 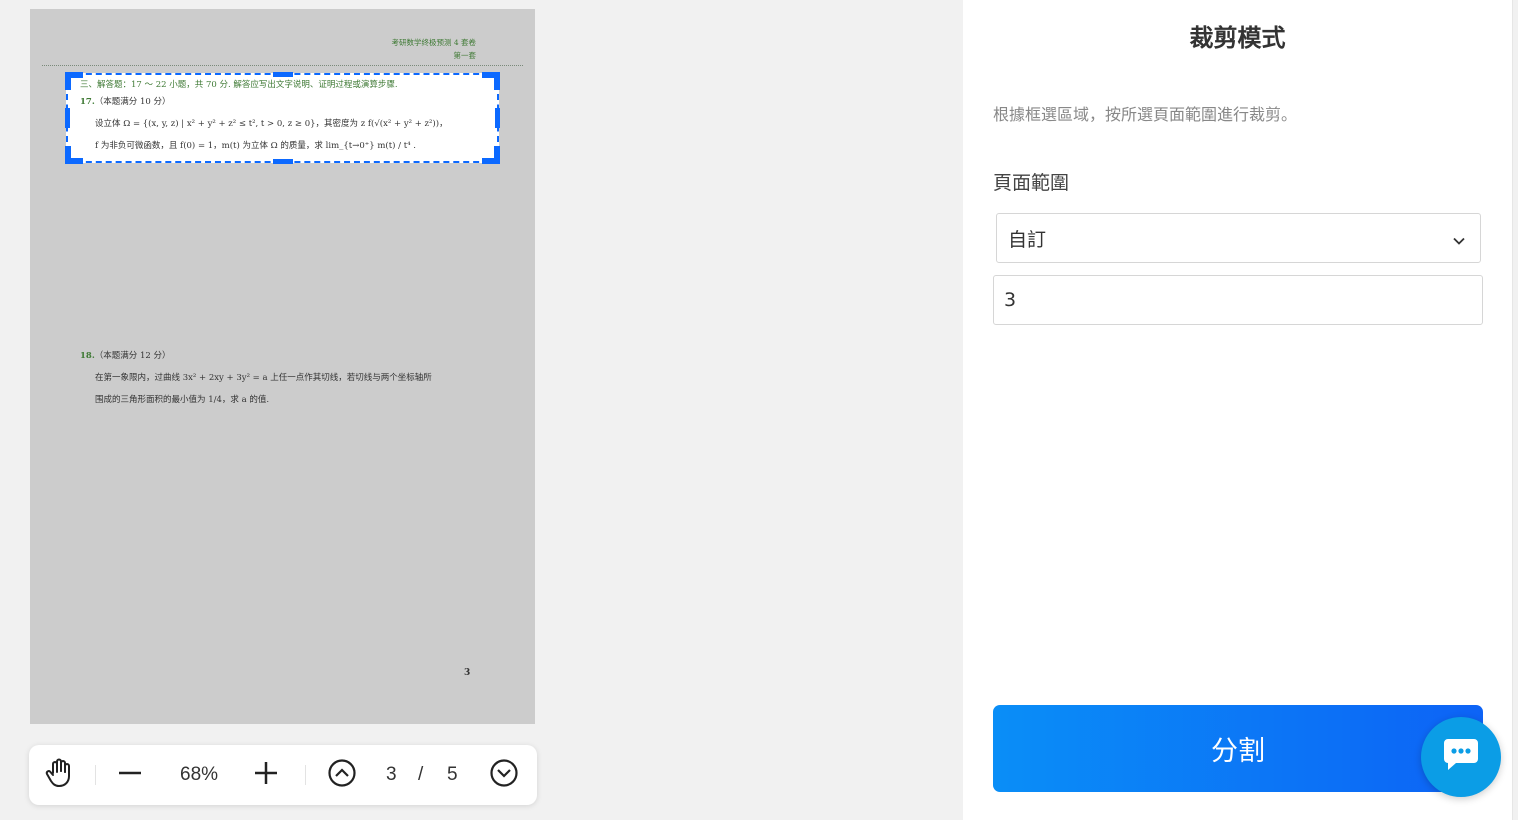 What do you see at coordinates (1459, 242) in the screenshot?
I see `chevron-down-icon` at bounding box center [1459, 242].